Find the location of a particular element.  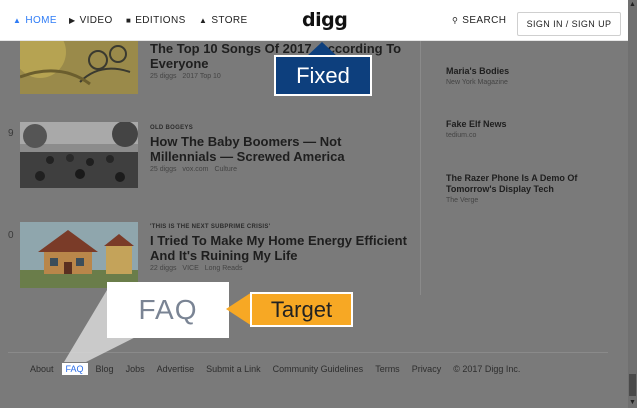

zoom-beam is located at coordinates (146, 326).